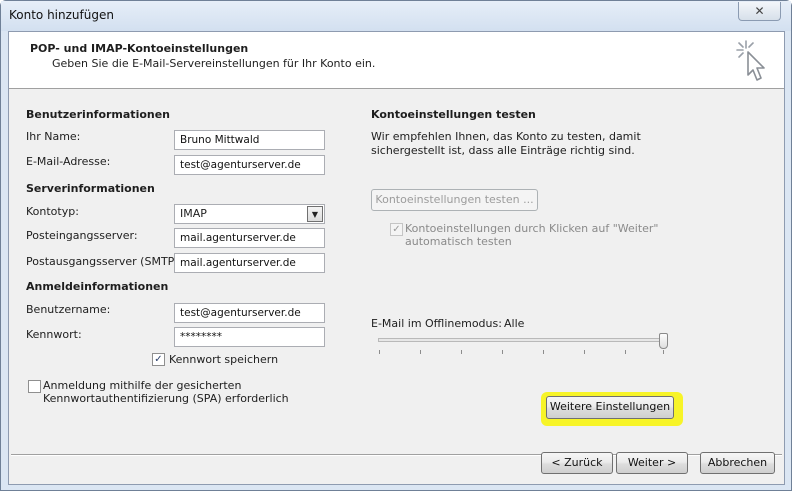 This screenshot has width=792, height=491. What do you see at coordinates (34, 386) in the screenshot?
I see `spa-checkbox` at bounding box center [34, 386].